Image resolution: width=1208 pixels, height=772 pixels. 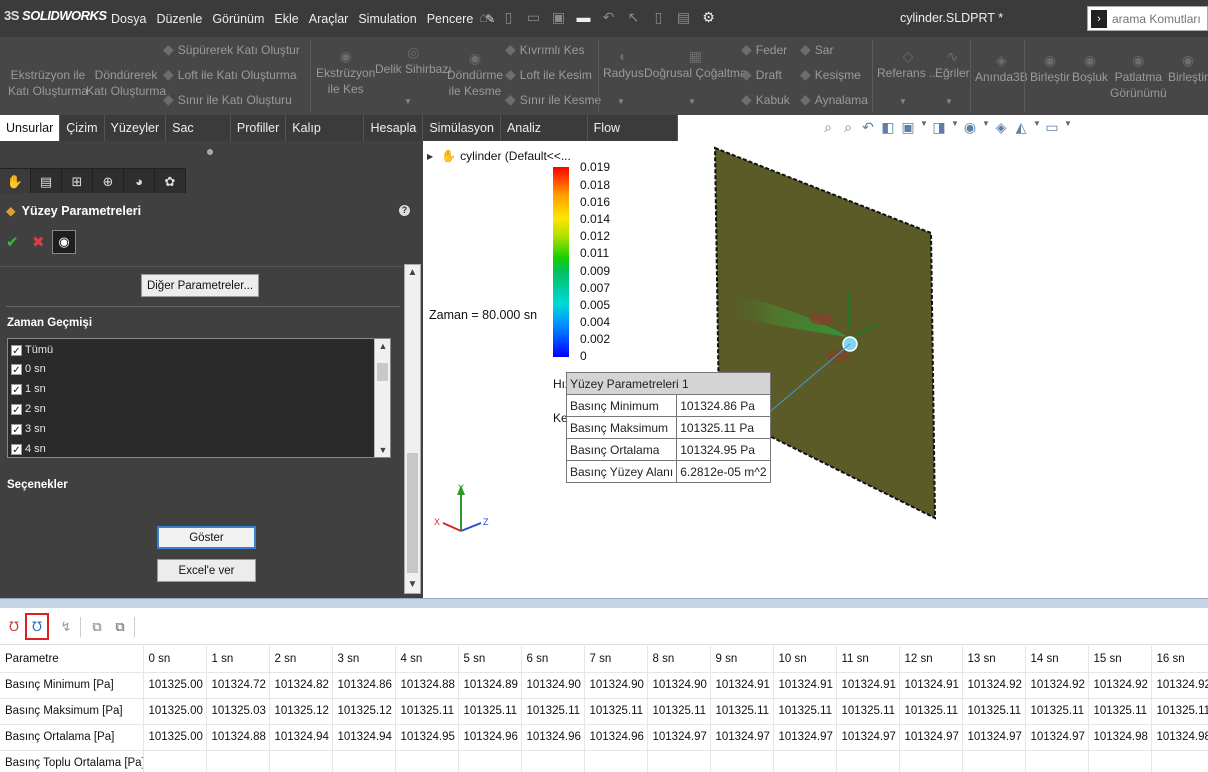 I want to click on revolve-boss-button: Döndürerek Katı Oluşturma, so click(x=126, y=83).